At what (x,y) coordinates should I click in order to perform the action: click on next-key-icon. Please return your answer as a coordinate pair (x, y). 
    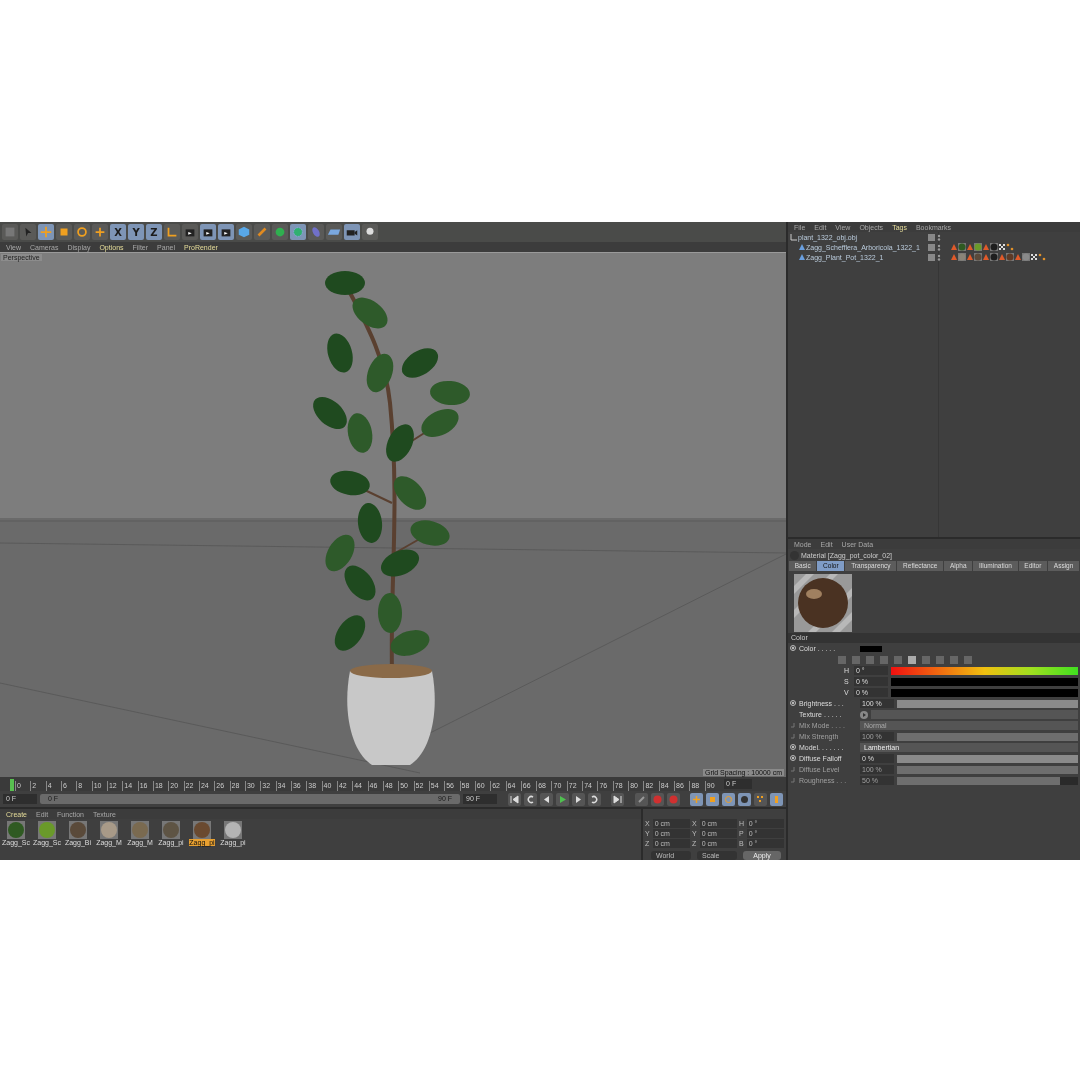
    Looking at the image, I should click on (594, 799).